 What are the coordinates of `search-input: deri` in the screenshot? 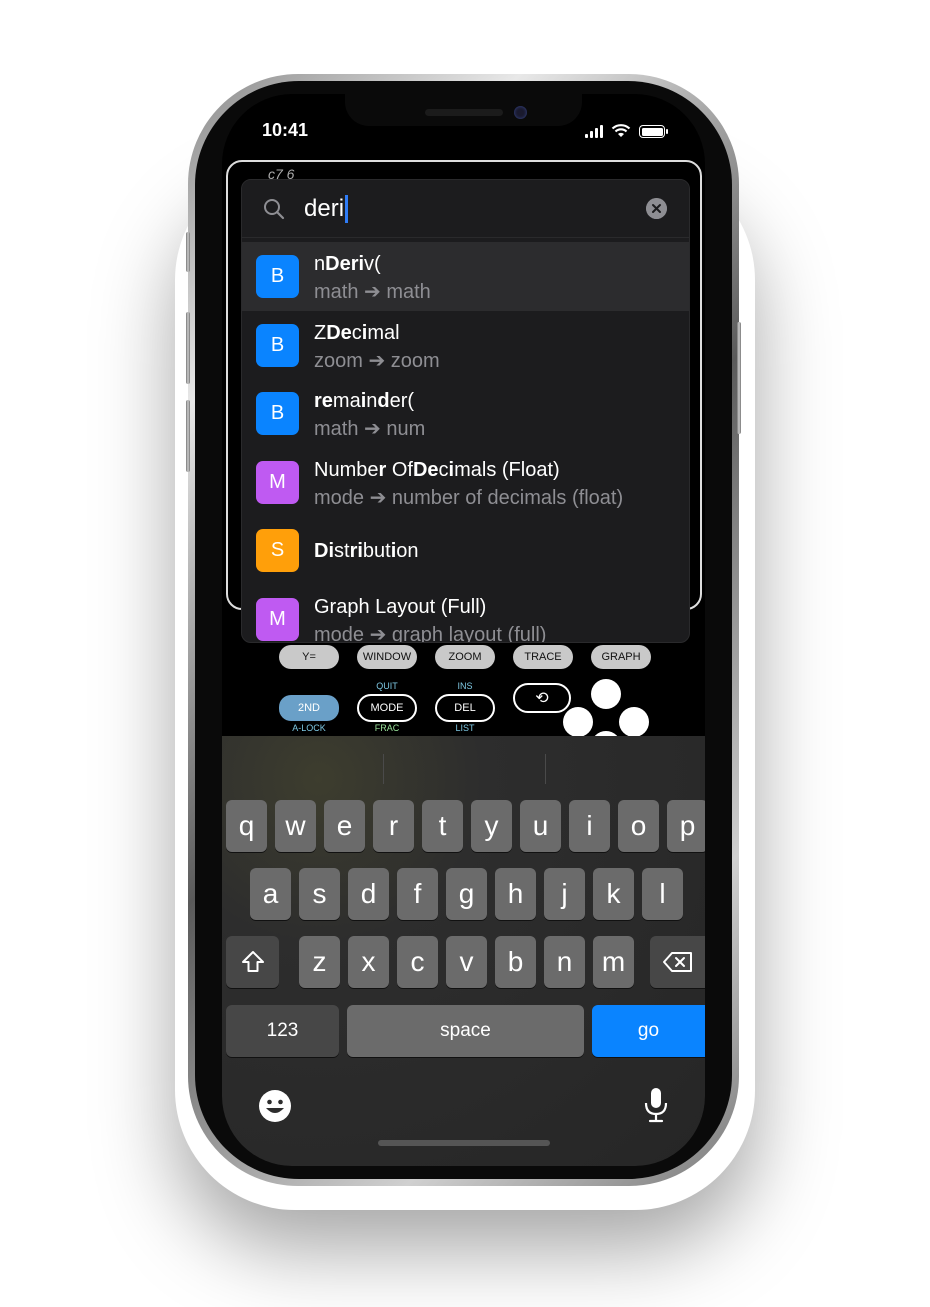 It's located at (326, 209).